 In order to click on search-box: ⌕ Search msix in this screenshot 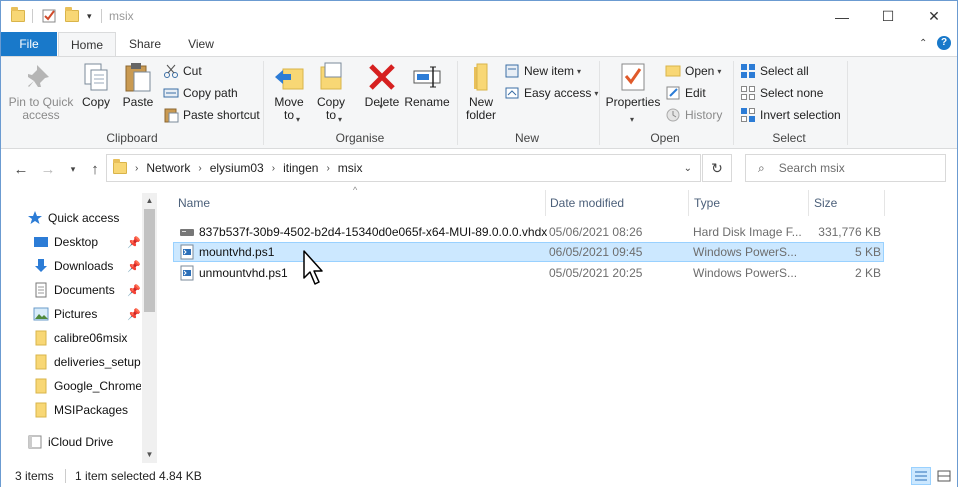, I will do `click(845, 168)`.